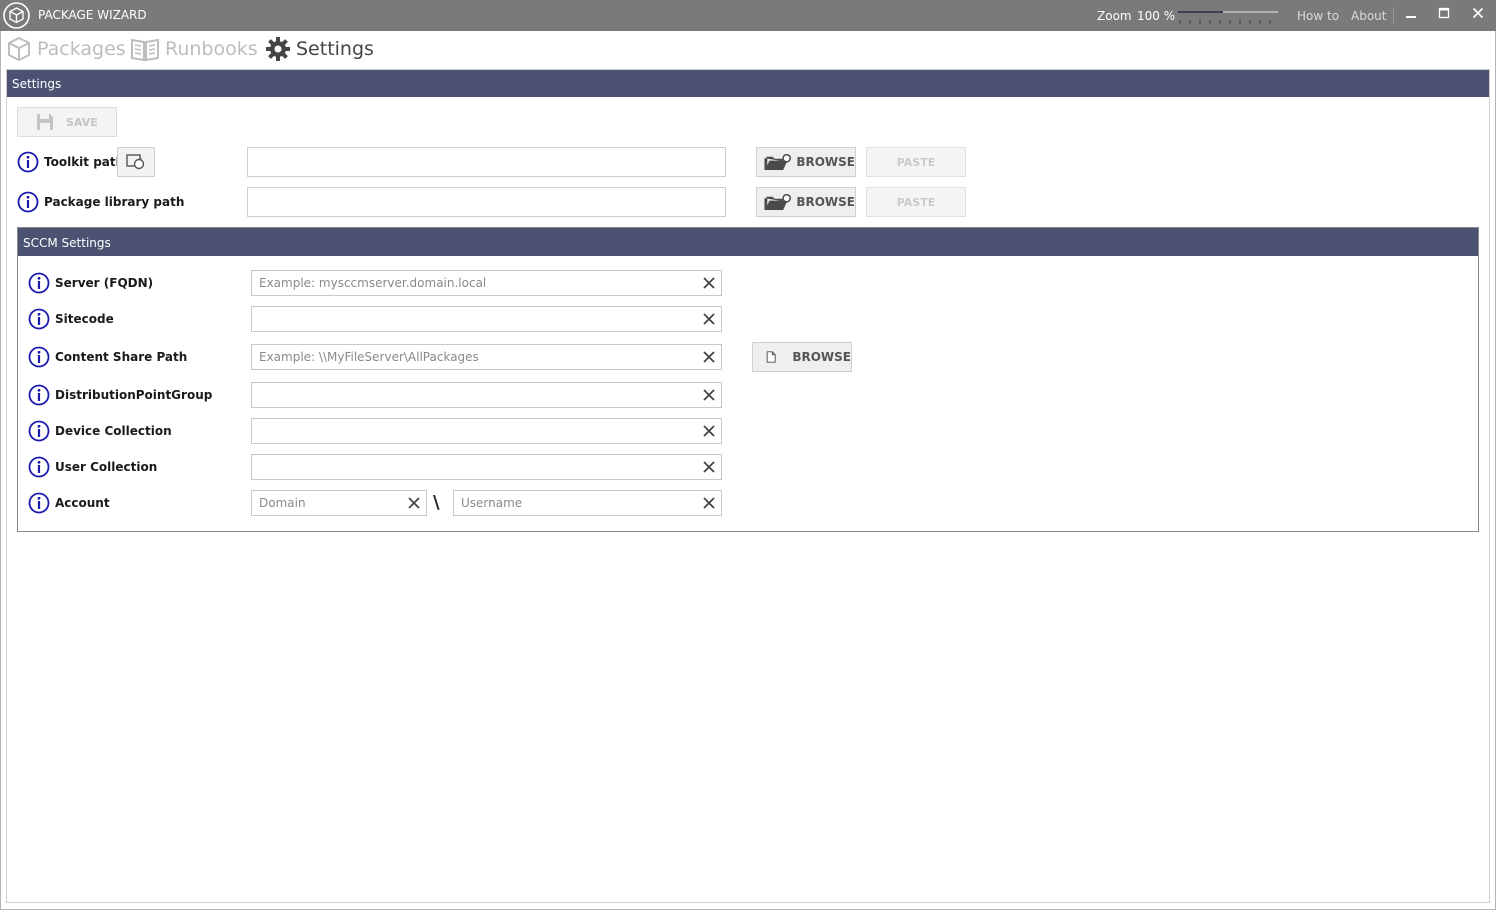 This screenshot has height=910, width=1496. What do you see at coordinates (113, 431) in the screenshot?
I see `device-collection-label: Device Collection` at bounding box center [113, 431].